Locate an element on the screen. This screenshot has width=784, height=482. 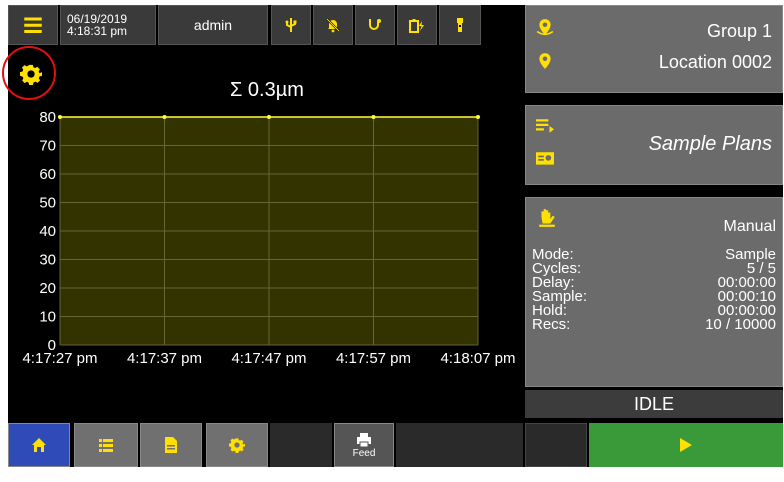
y-tick-label: 40 is located at coordinates (47, 231).